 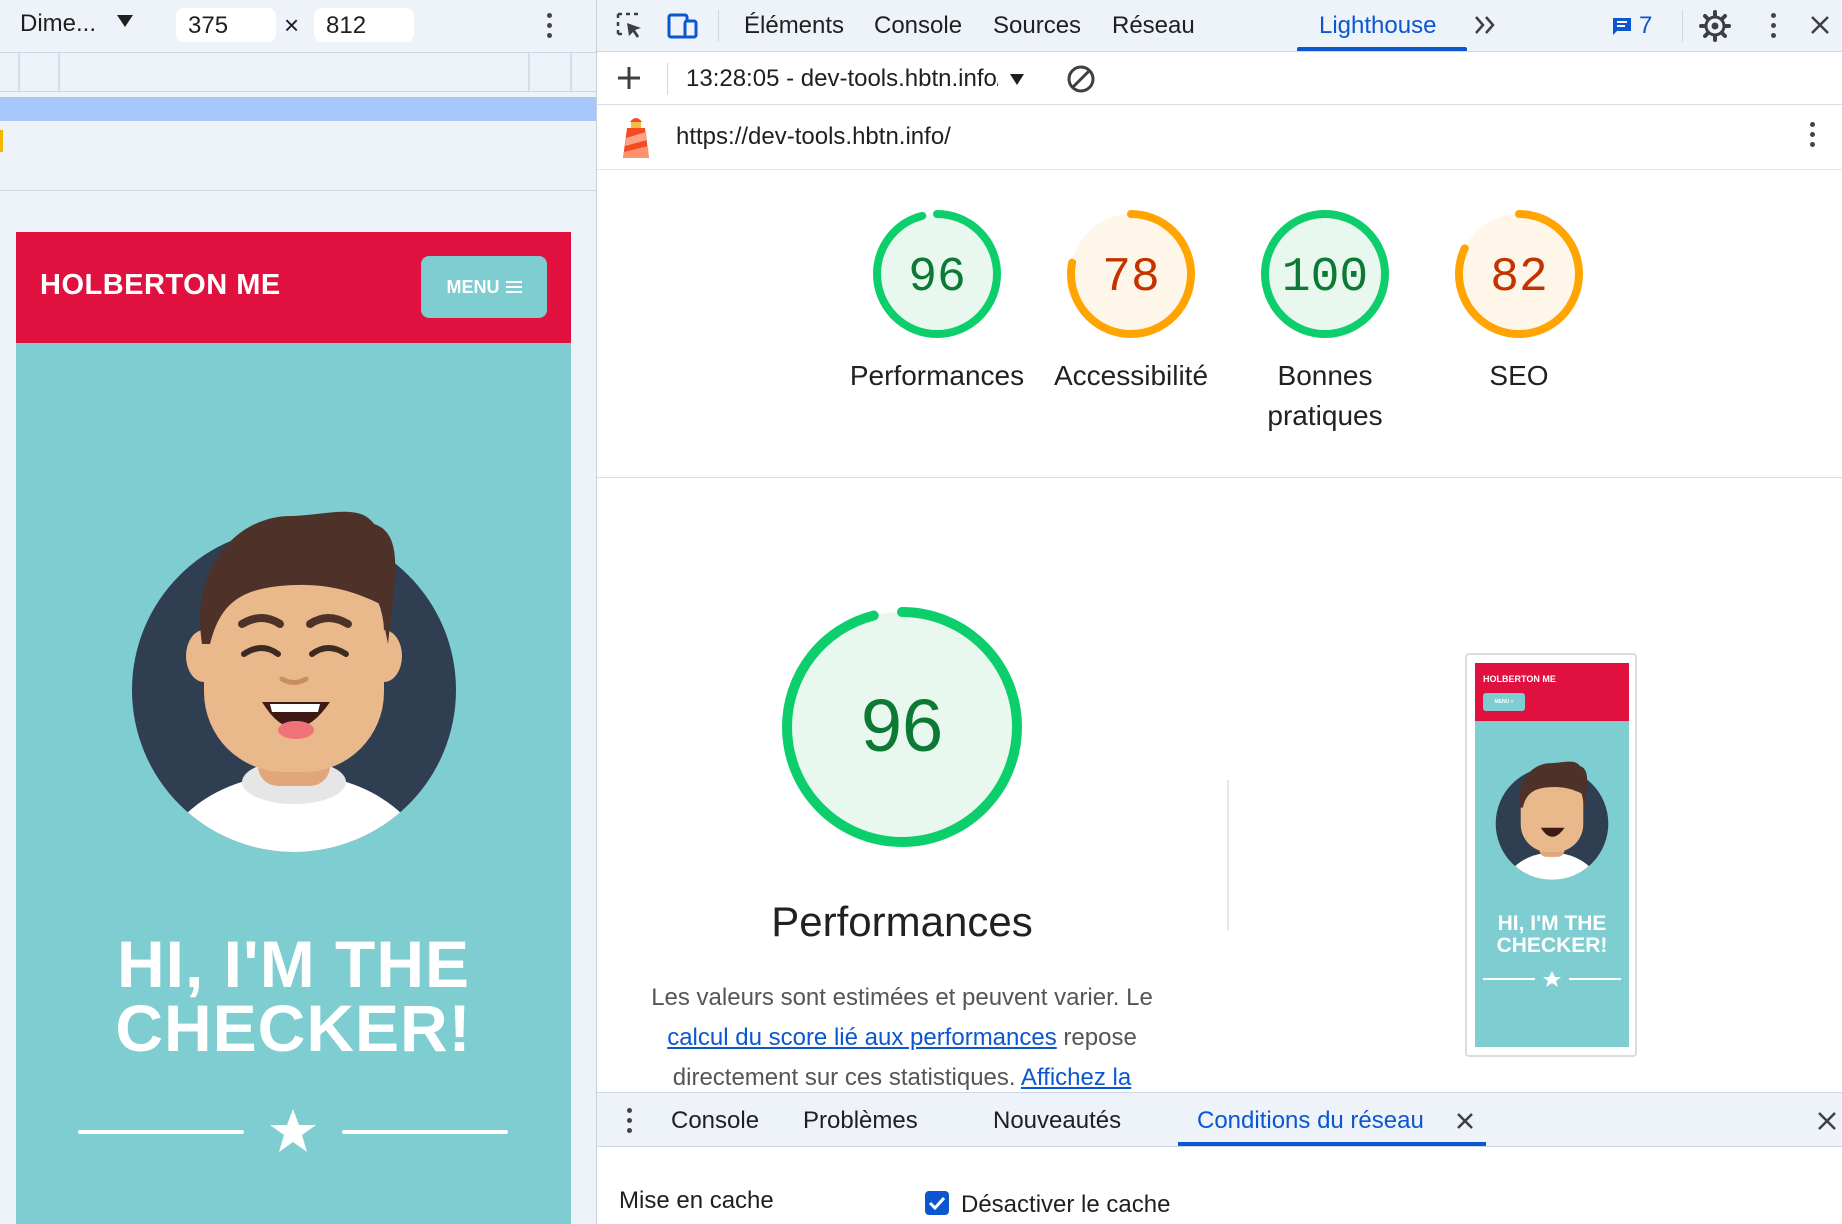 I want to click on thumbnail-brand: HOLBERTON ME, so click(x=1519, y=679).